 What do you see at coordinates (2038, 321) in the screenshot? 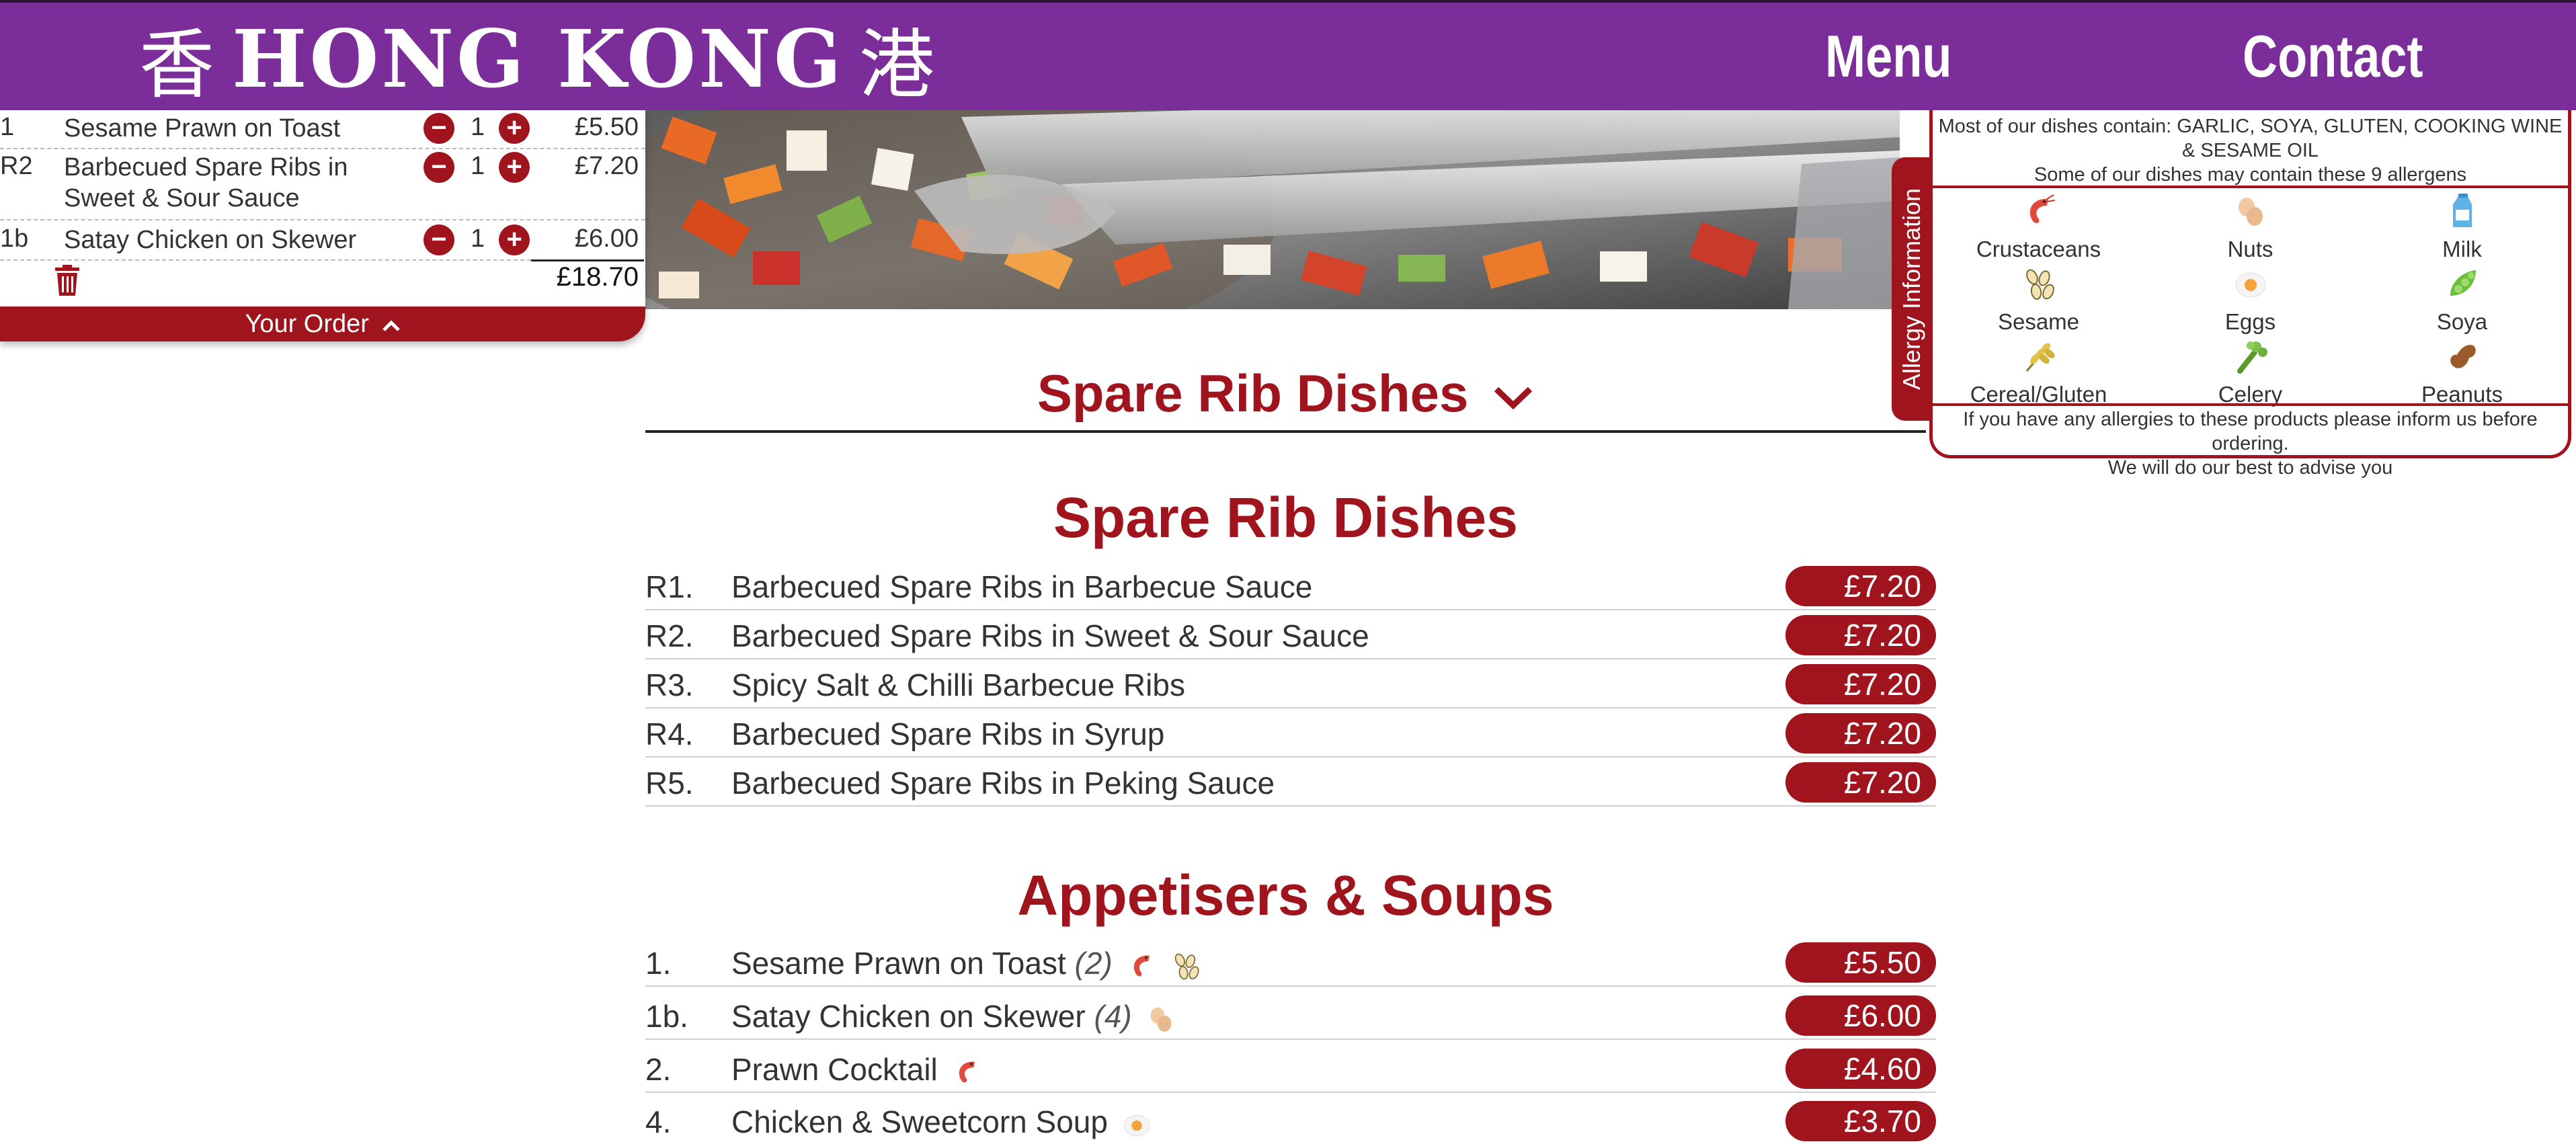
I see `allergen-label: Sesame` at bounding box center [2038, 321].